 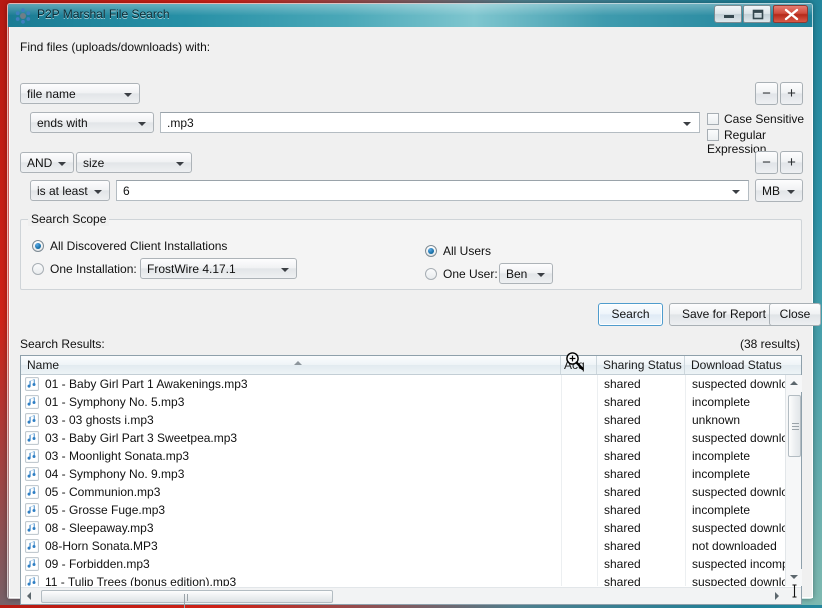 What do you see at coordinates (735, 420) in the screenshot?
I see `cell-download-status: unknown` at bounding box center [735, 420].